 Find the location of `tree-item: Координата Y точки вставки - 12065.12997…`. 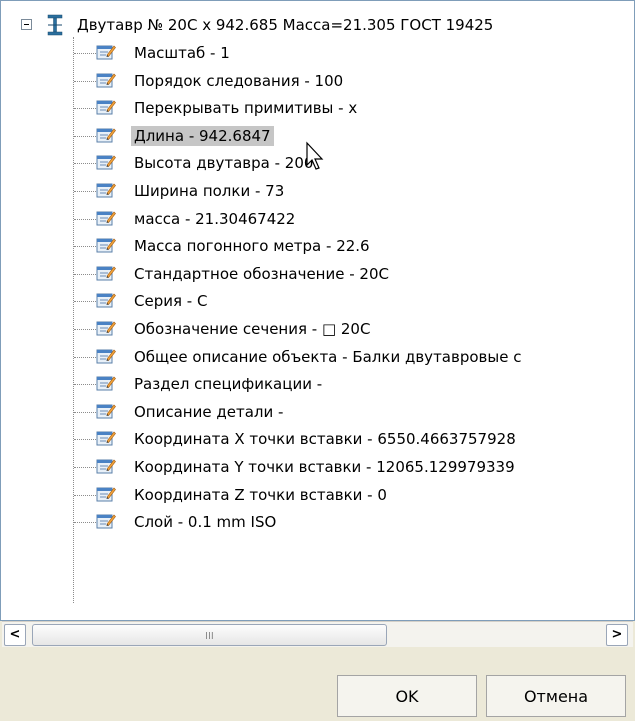

tree-item: Координата Y точки вставки - 12065.12997… is located at coordinates (317, 467).